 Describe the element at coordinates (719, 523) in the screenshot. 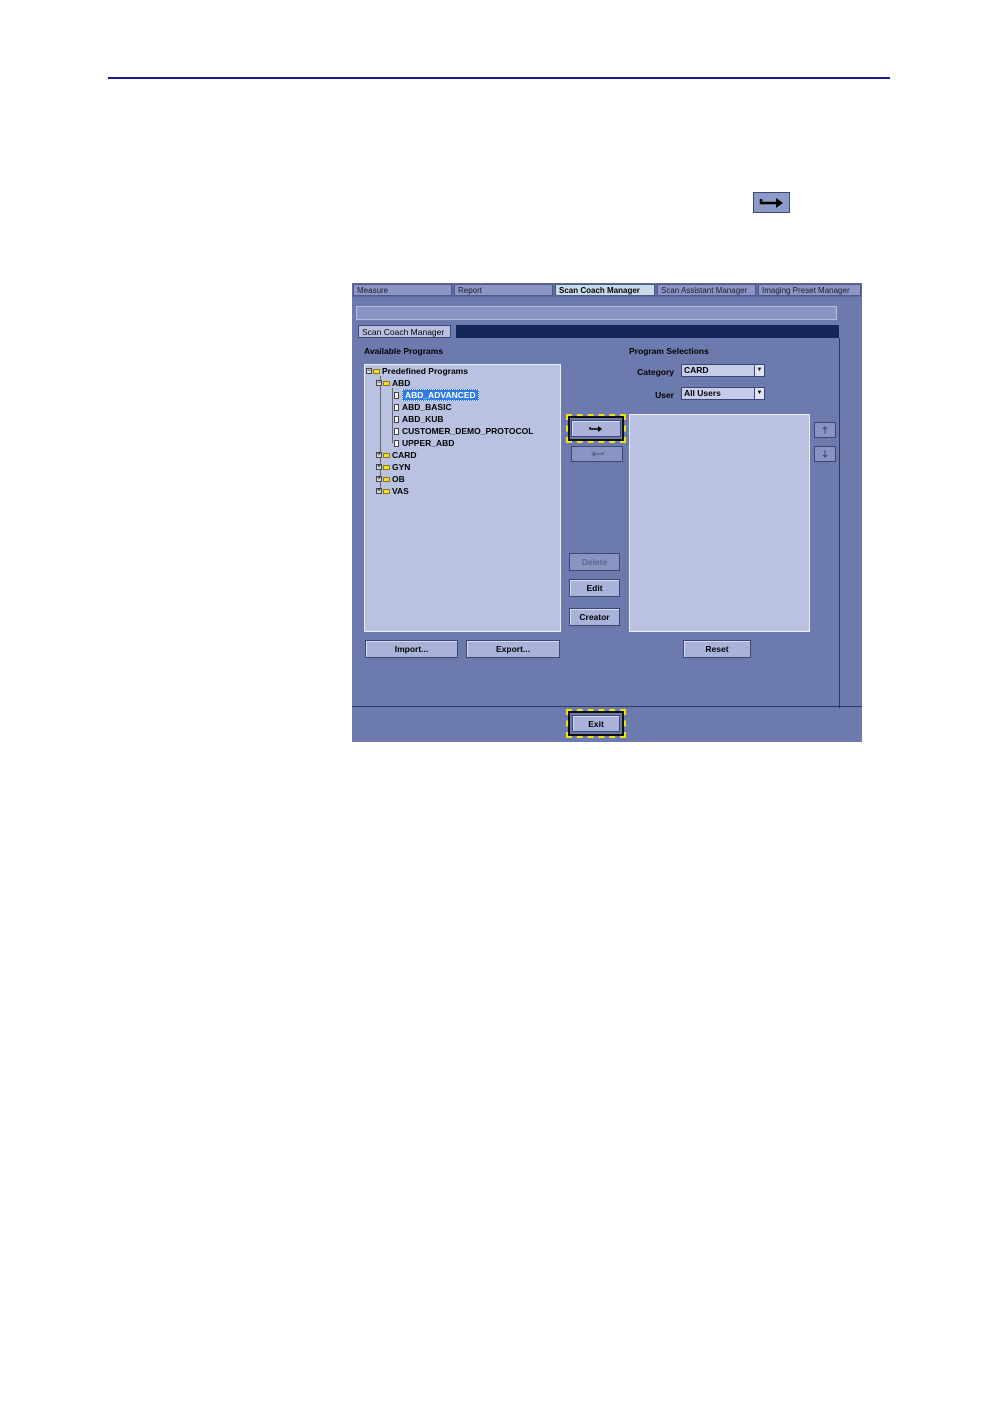

I see `program-selections-list` at that location.